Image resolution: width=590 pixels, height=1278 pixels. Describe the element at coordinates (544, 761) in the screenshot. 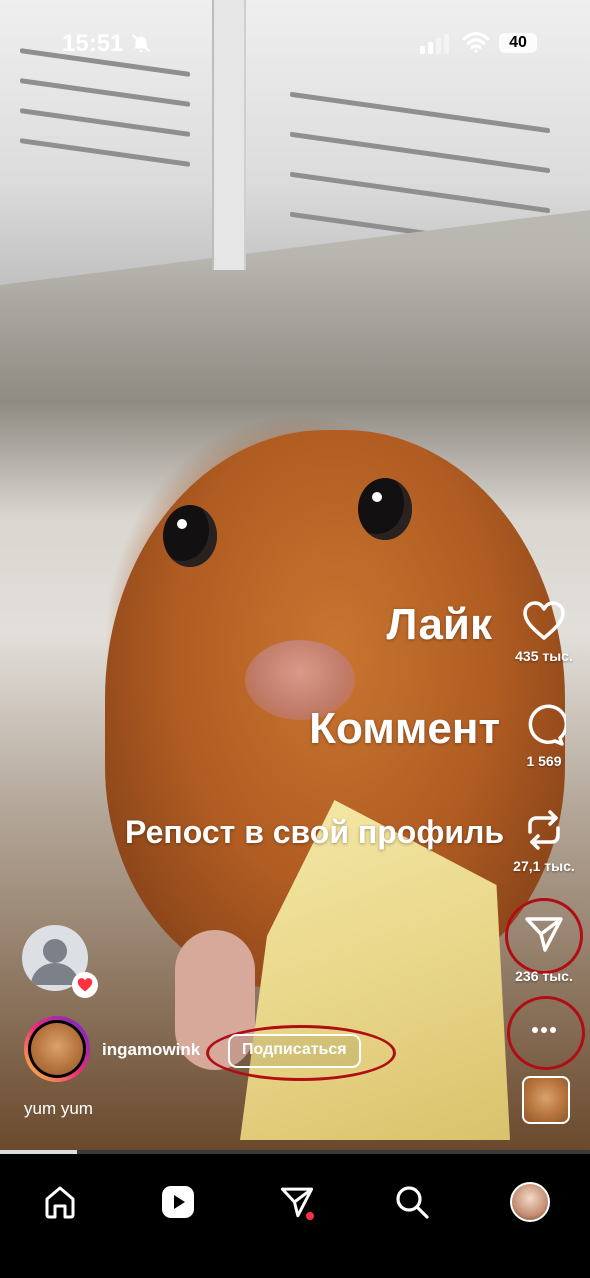

I see `comment-count: 1 569` at that location.